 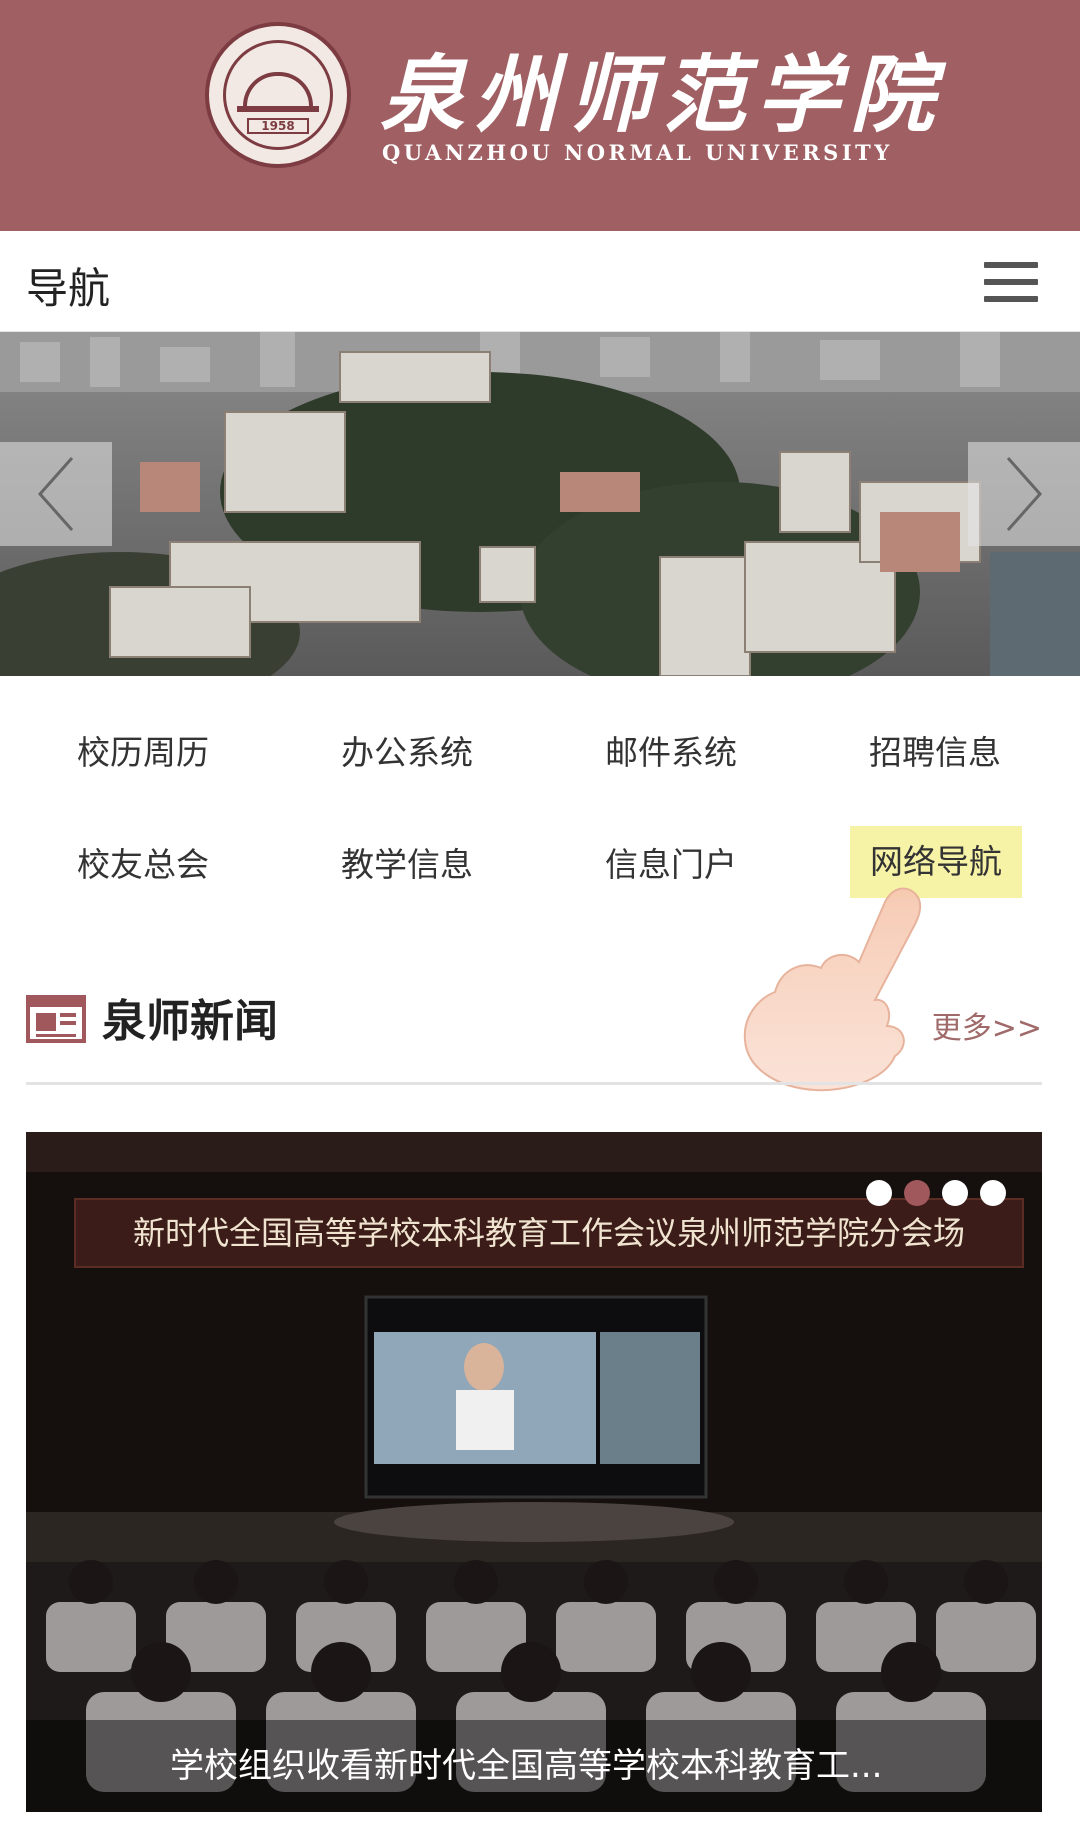 I want to click on slider-dot-active, so click(x=917, y=1193).